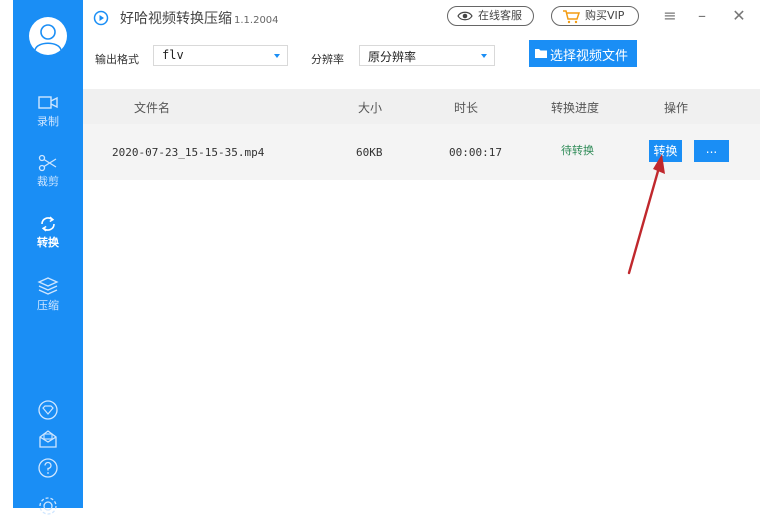 Image resolution: width=768 pixels, height=518 pixels. I want to click on status-badge: 待转换, so click(577, 150).